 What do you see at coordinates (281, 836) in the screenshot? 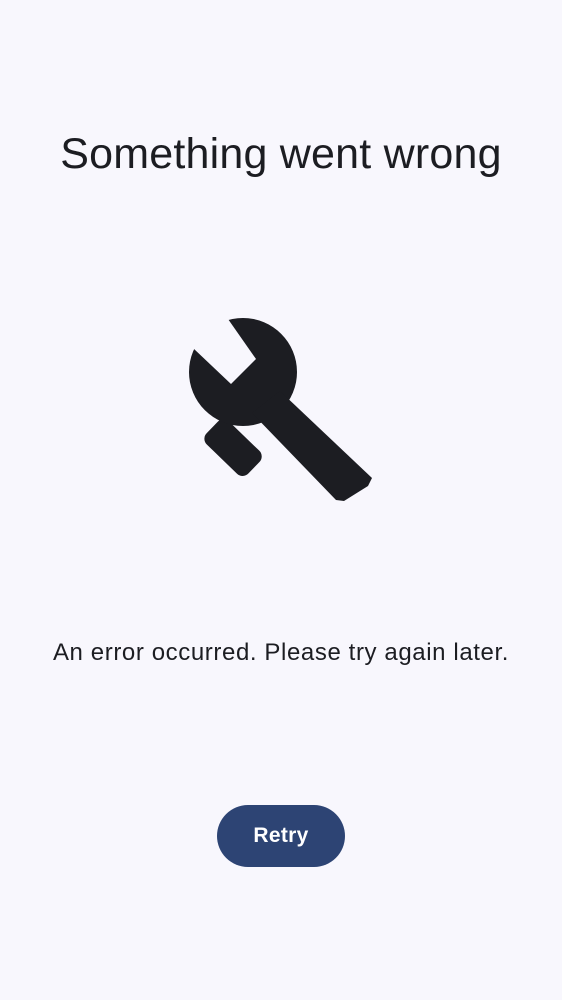
I see `retry-button: Retry` at bounding box center [281, 836].